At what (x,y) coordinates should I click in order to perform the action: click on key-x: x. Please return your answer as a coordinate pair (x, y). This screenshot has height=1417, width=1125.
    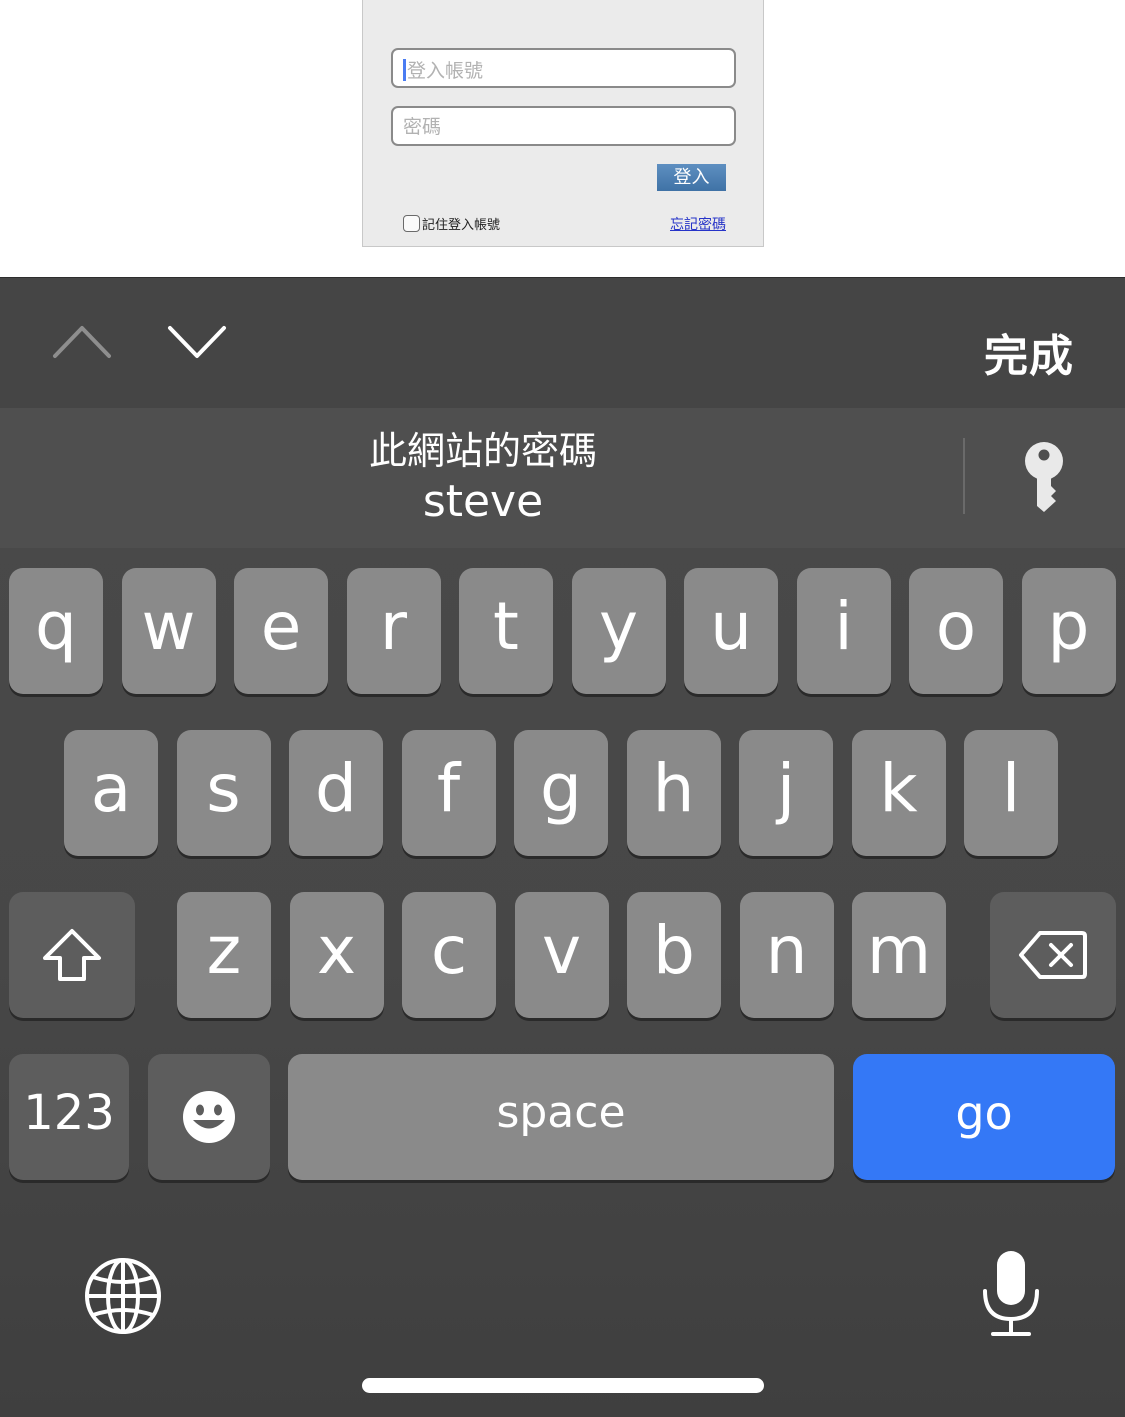
    Looking at the image, I should click on (336, 955).